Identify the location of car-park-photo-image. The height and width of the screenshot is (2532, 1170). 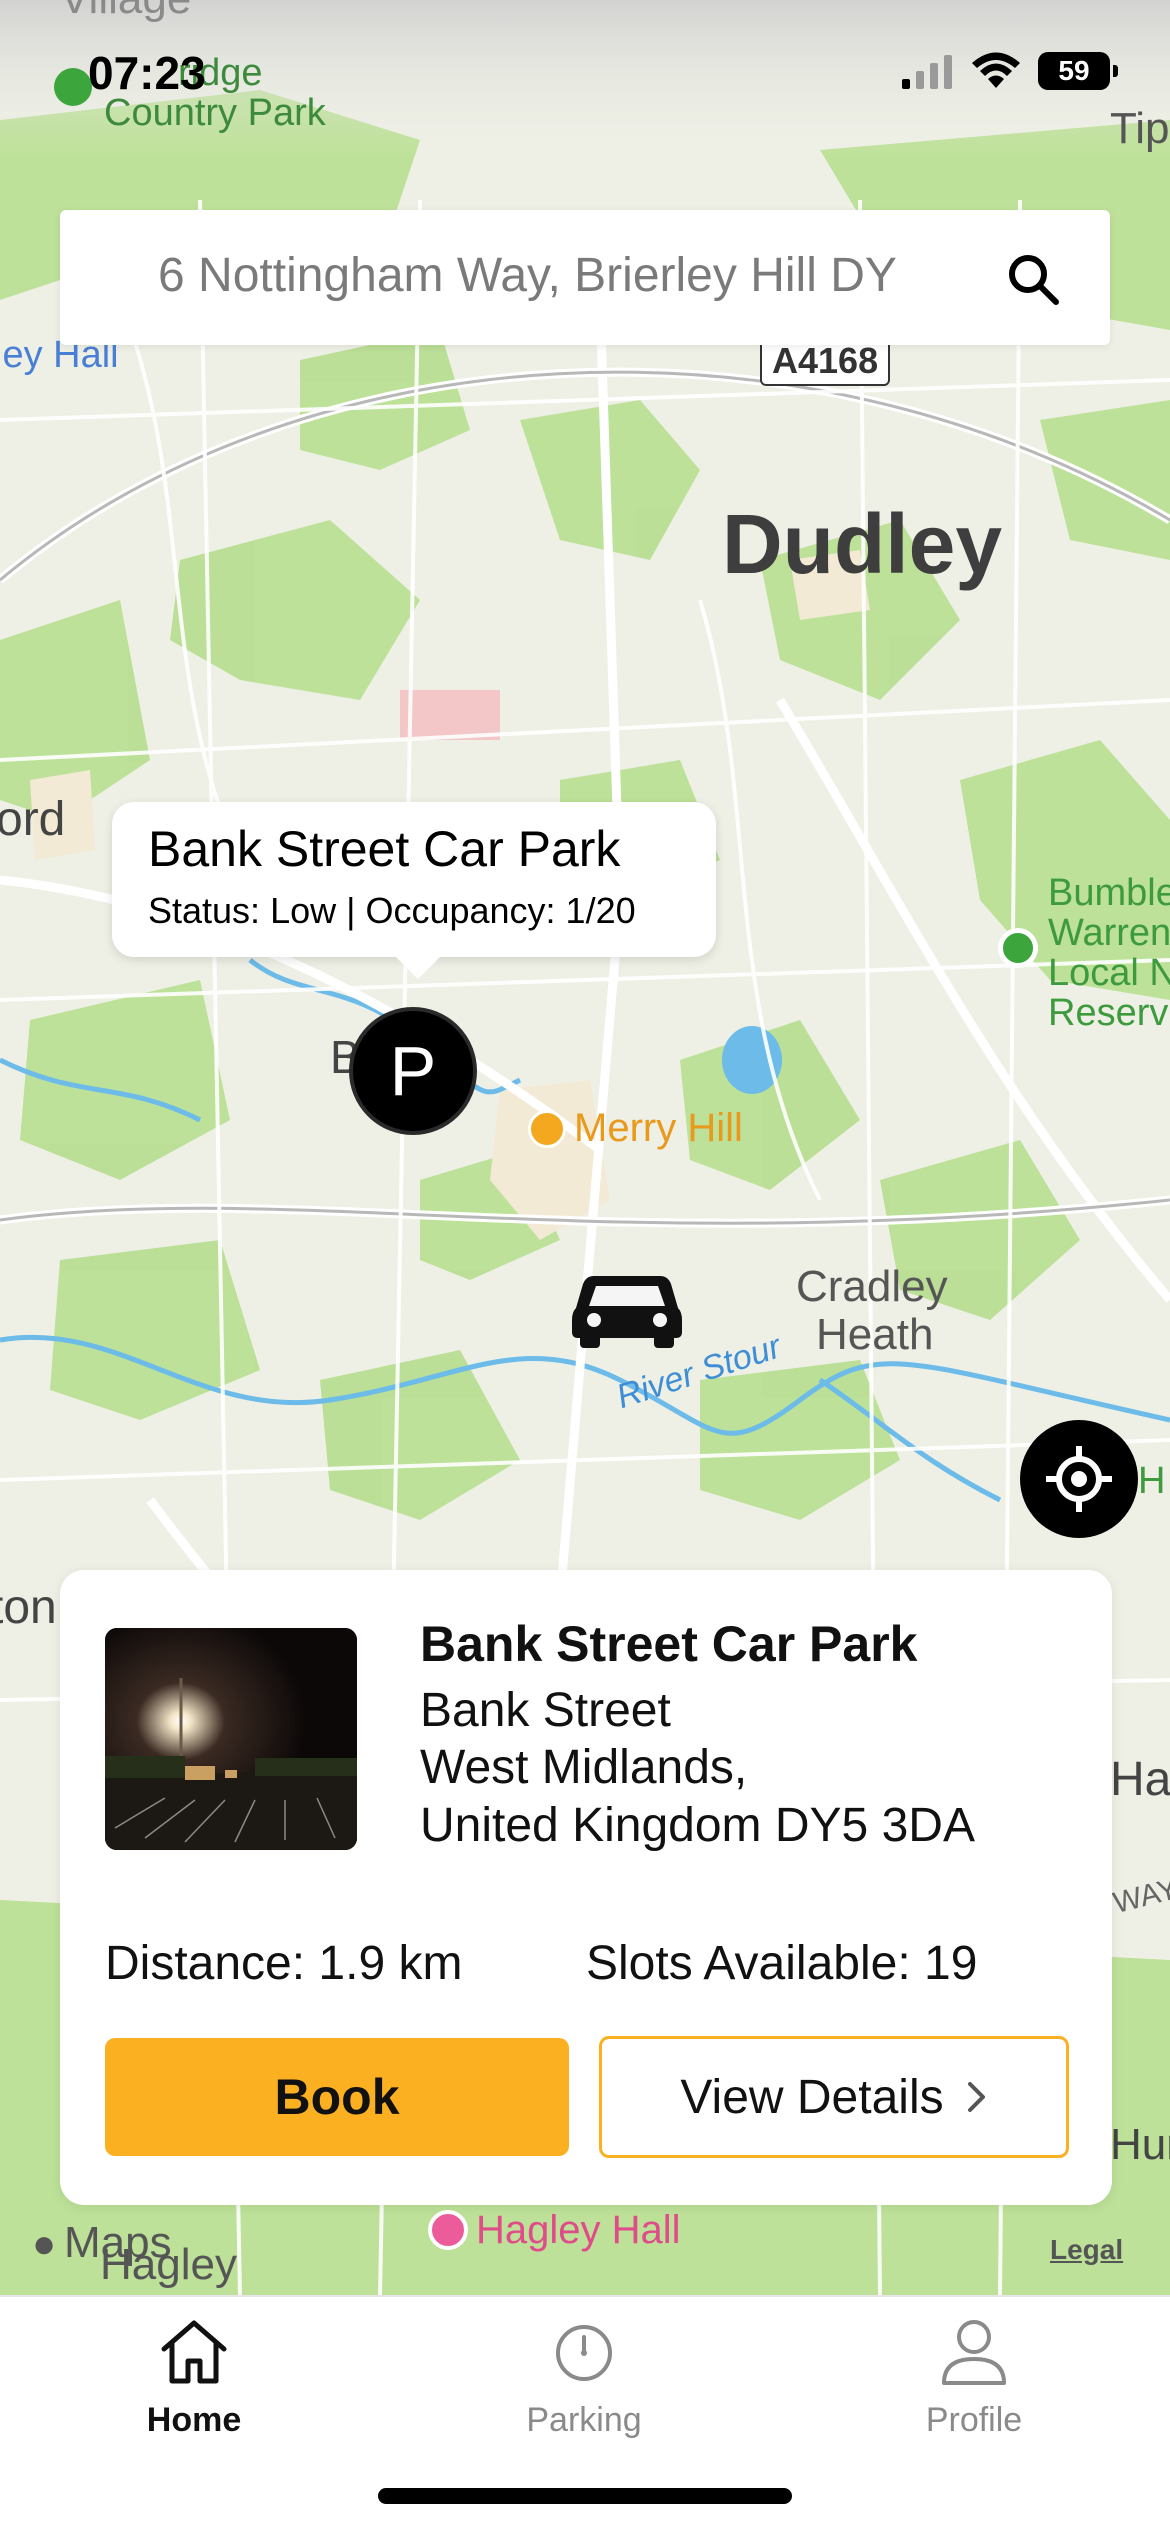
(231, 1739).